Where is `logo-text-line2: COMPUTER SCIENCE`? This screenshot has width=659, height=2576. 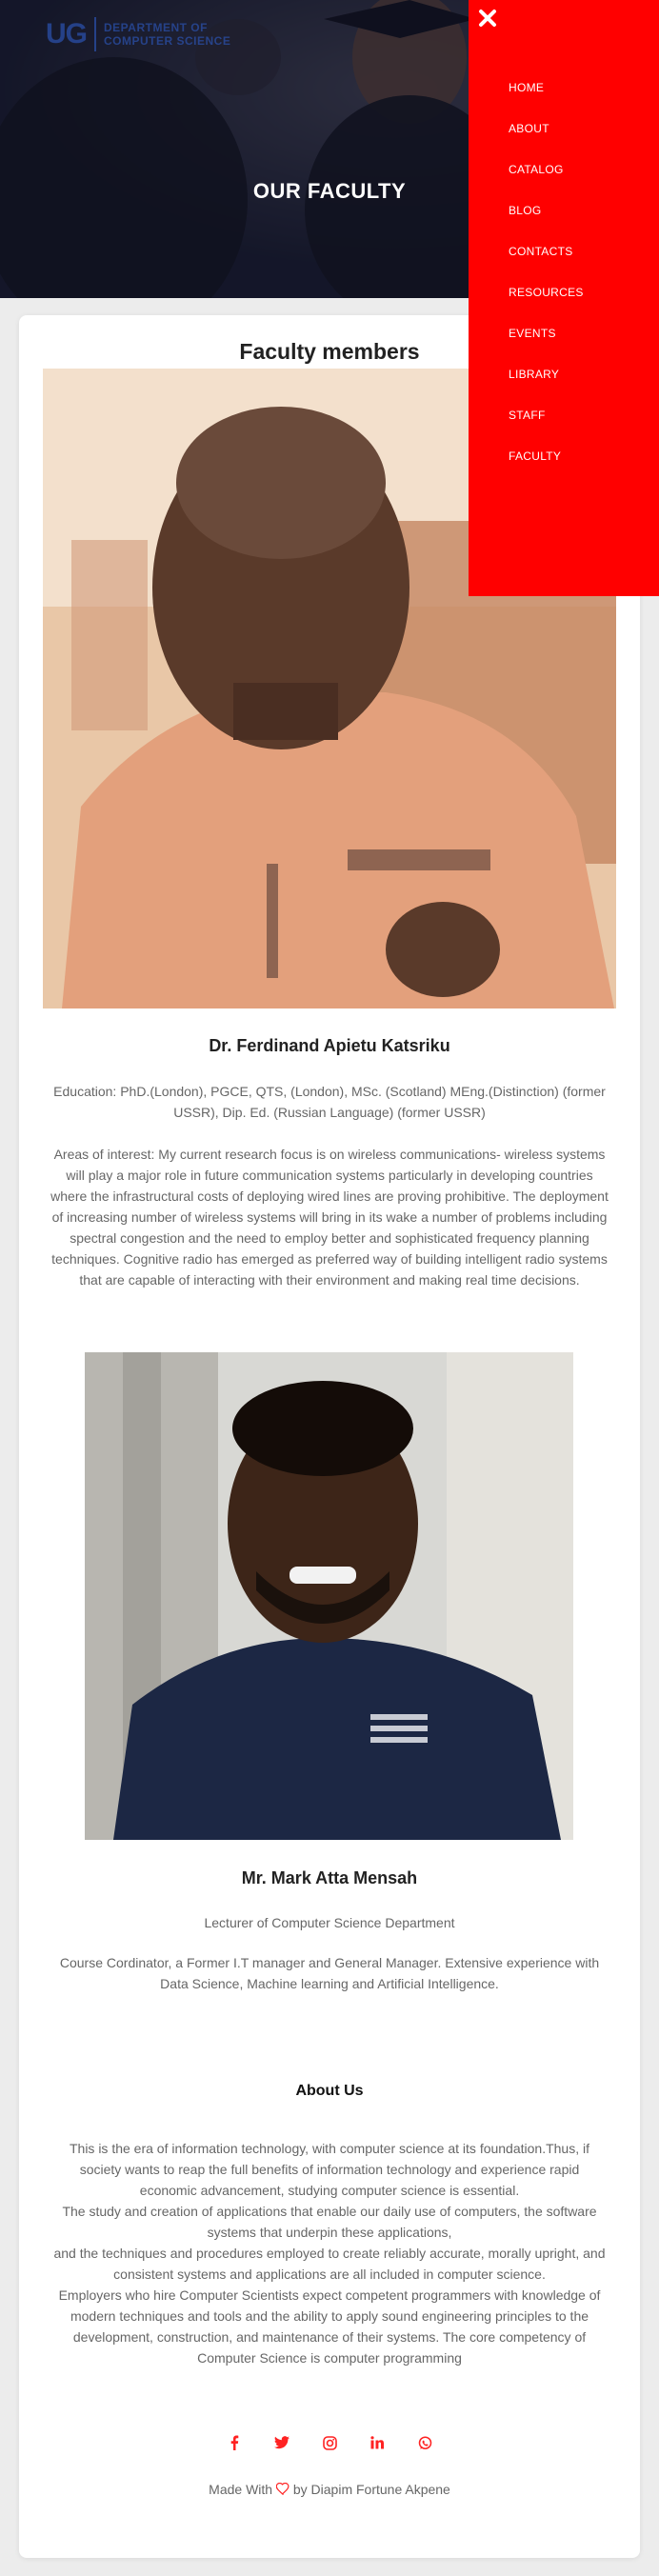
logo-text-line2: COMPUTER SCIENCE is located at coordinates (167, 41).